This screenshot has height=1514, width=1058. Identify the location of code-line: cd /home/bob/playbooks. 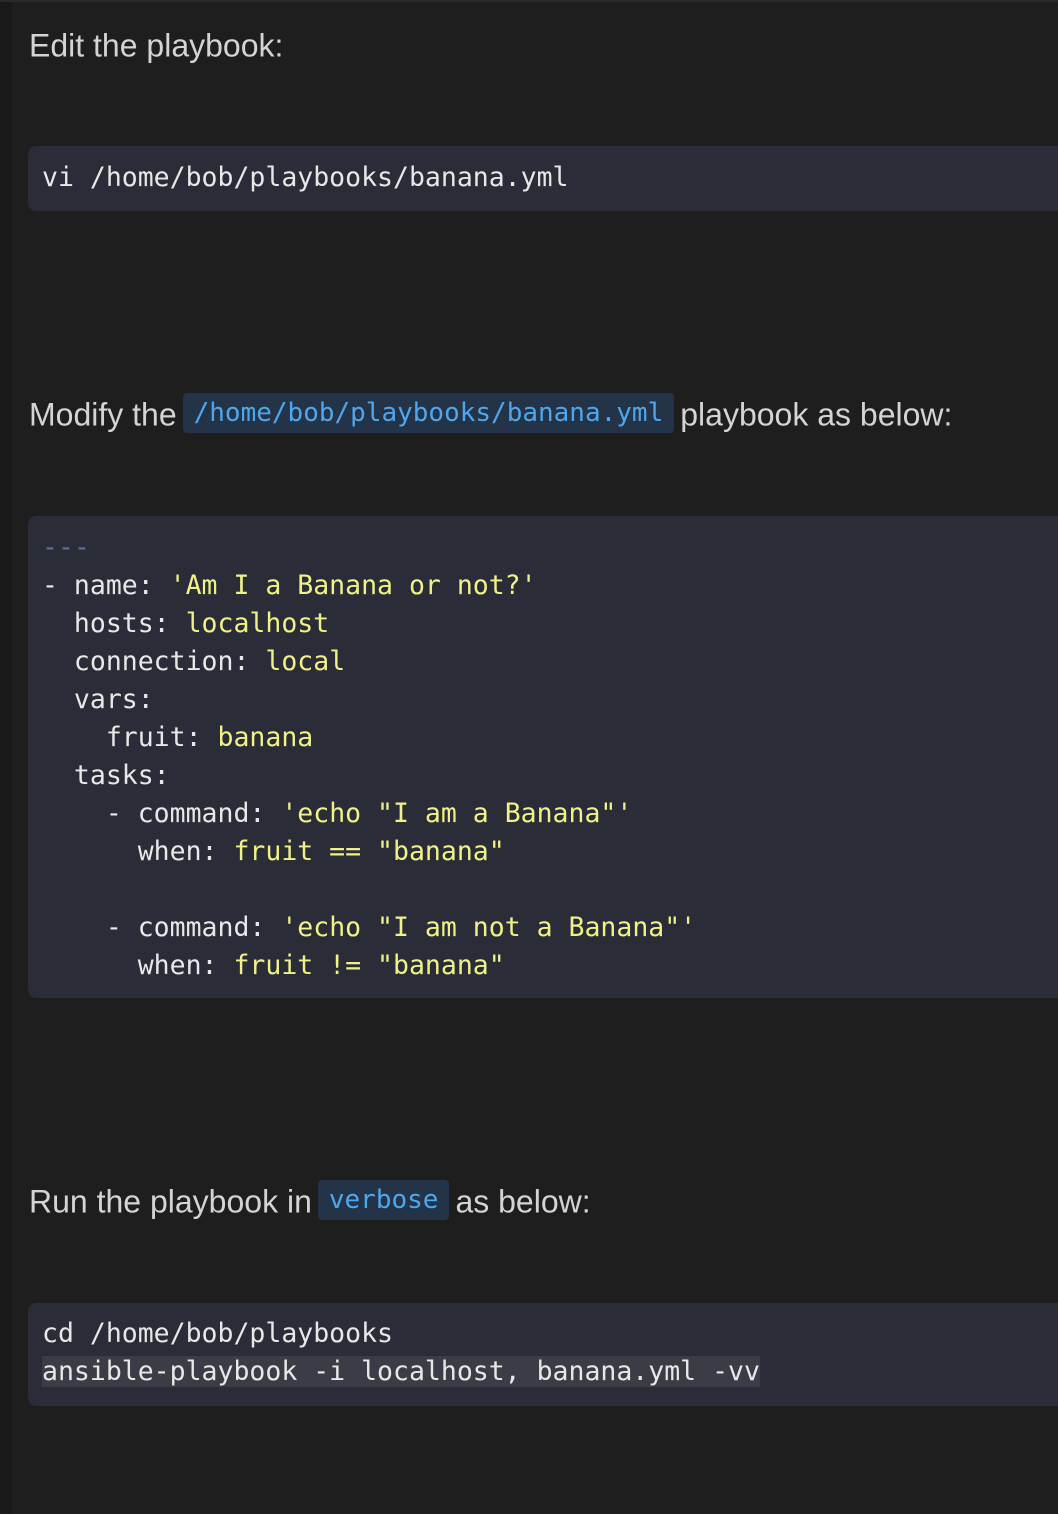
(217, 1333).